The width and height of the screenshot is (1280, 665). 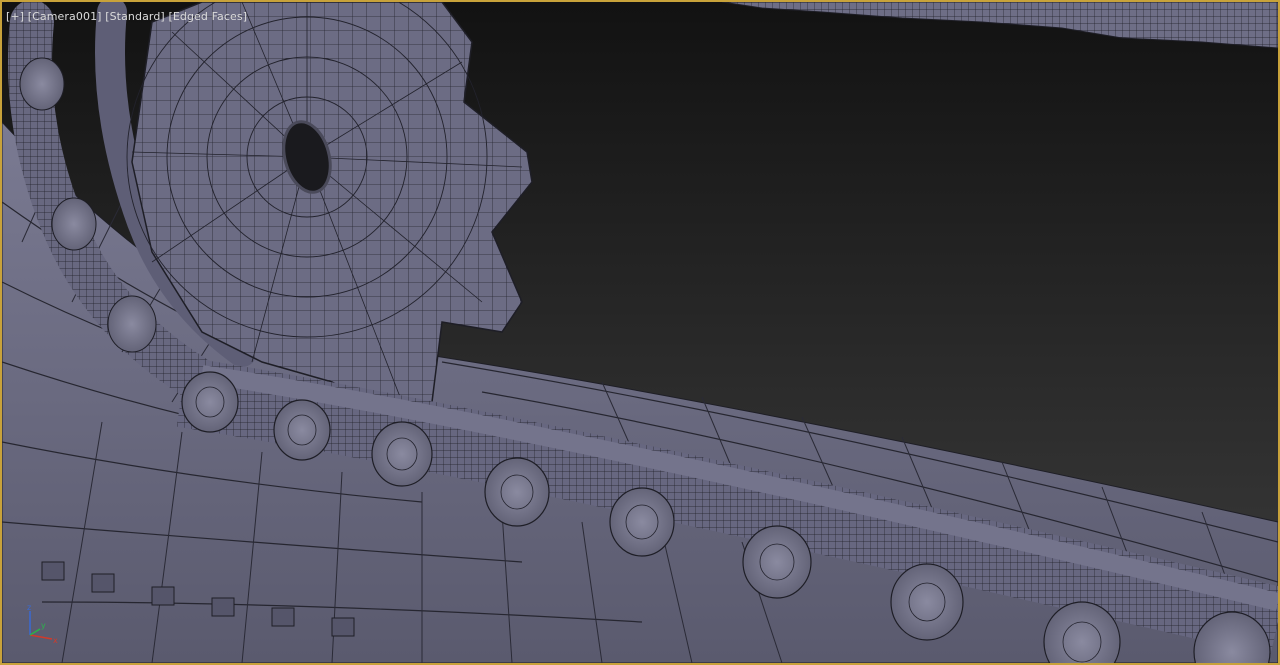 I want to click on viewport-label: [+] [Camera001] [Standard] [Edged Faces], so click(x=126, y=16).